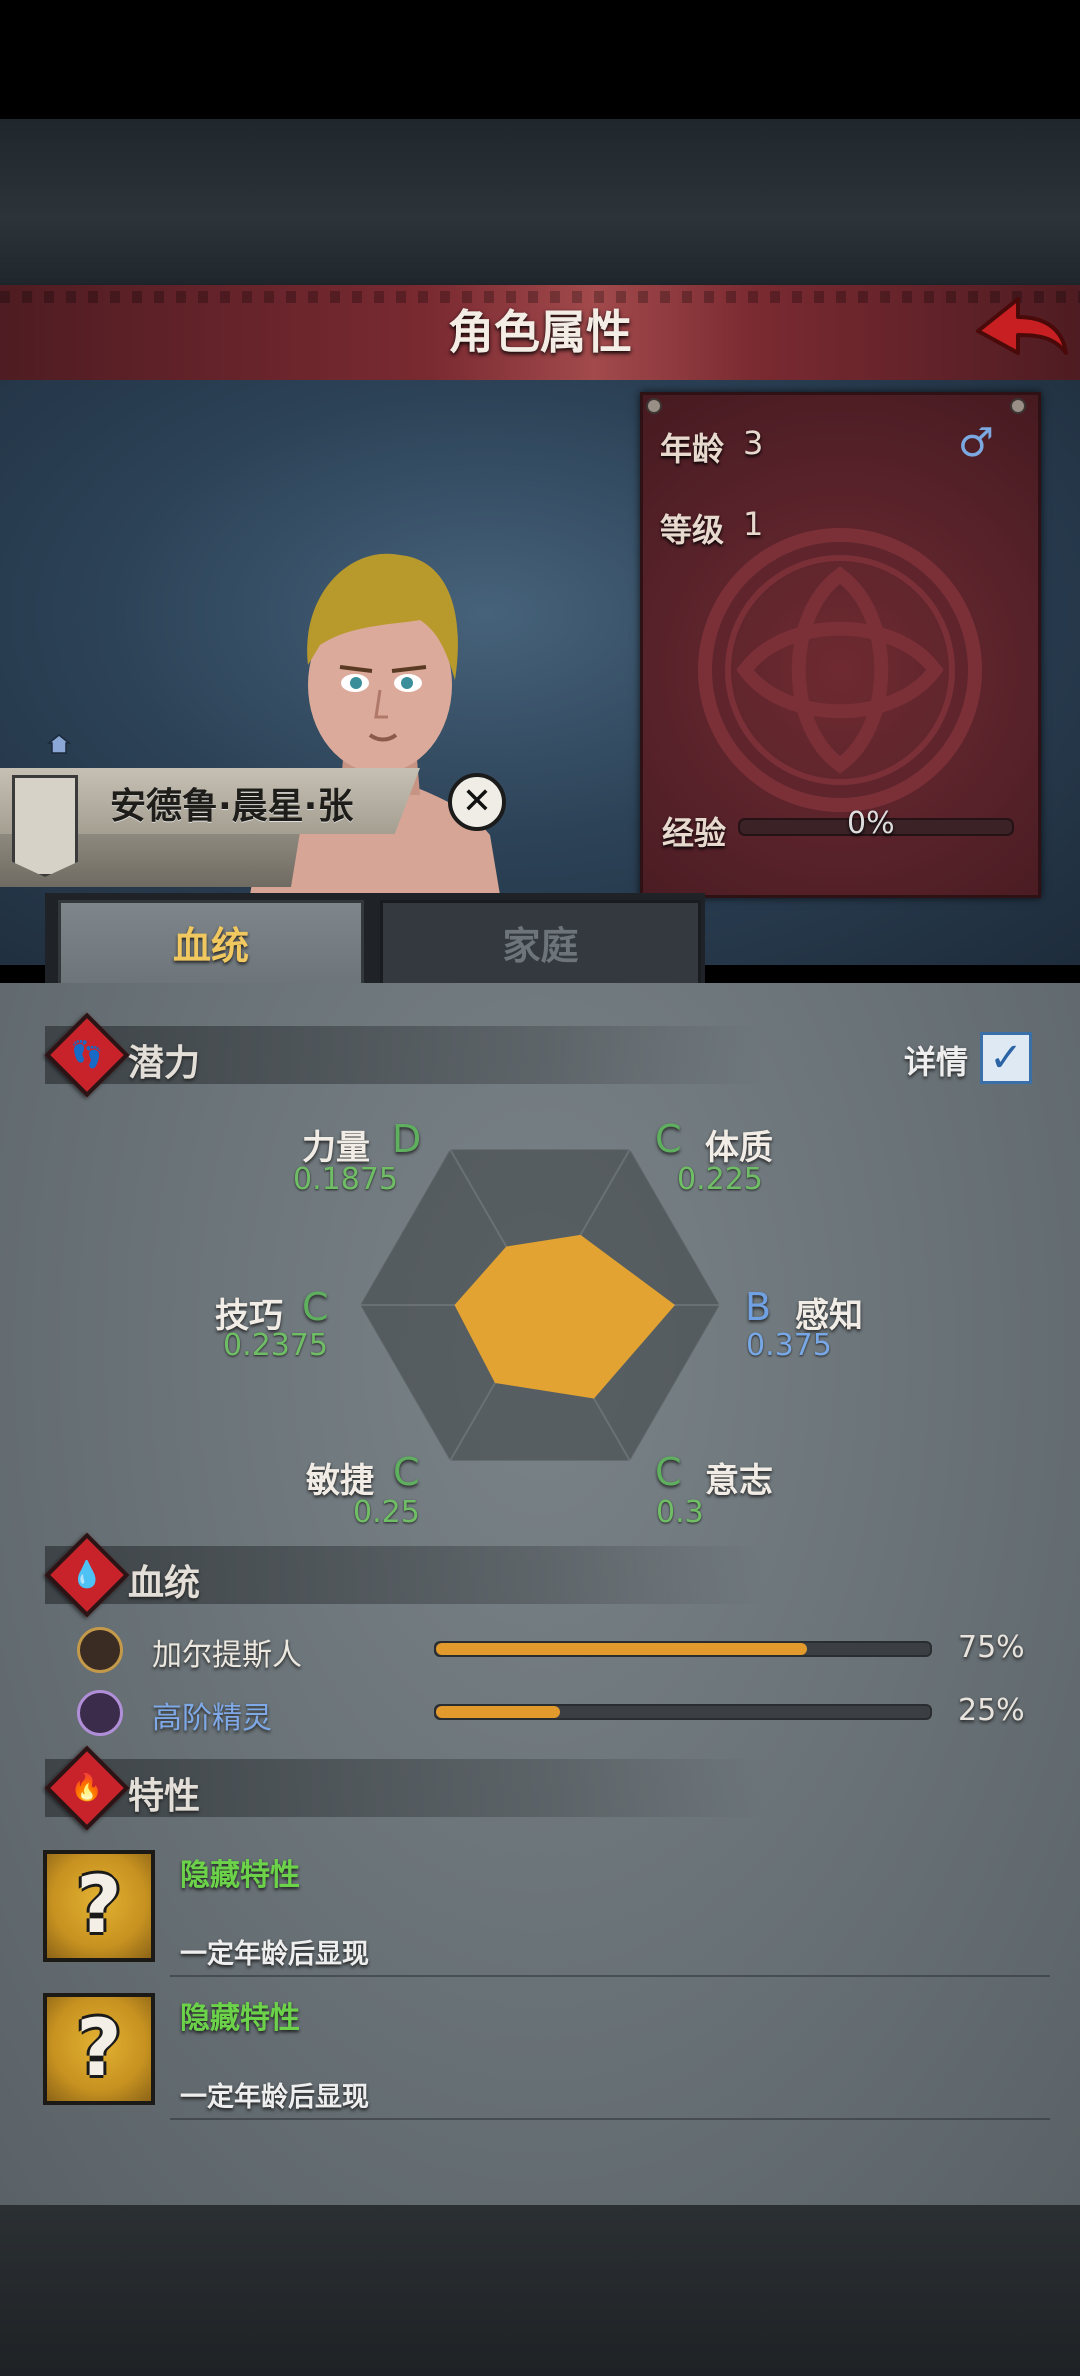  What do you see at coordinates (753, 524) in the screenshot?
I see `level-value: 1` at bounding box center [753, 524].